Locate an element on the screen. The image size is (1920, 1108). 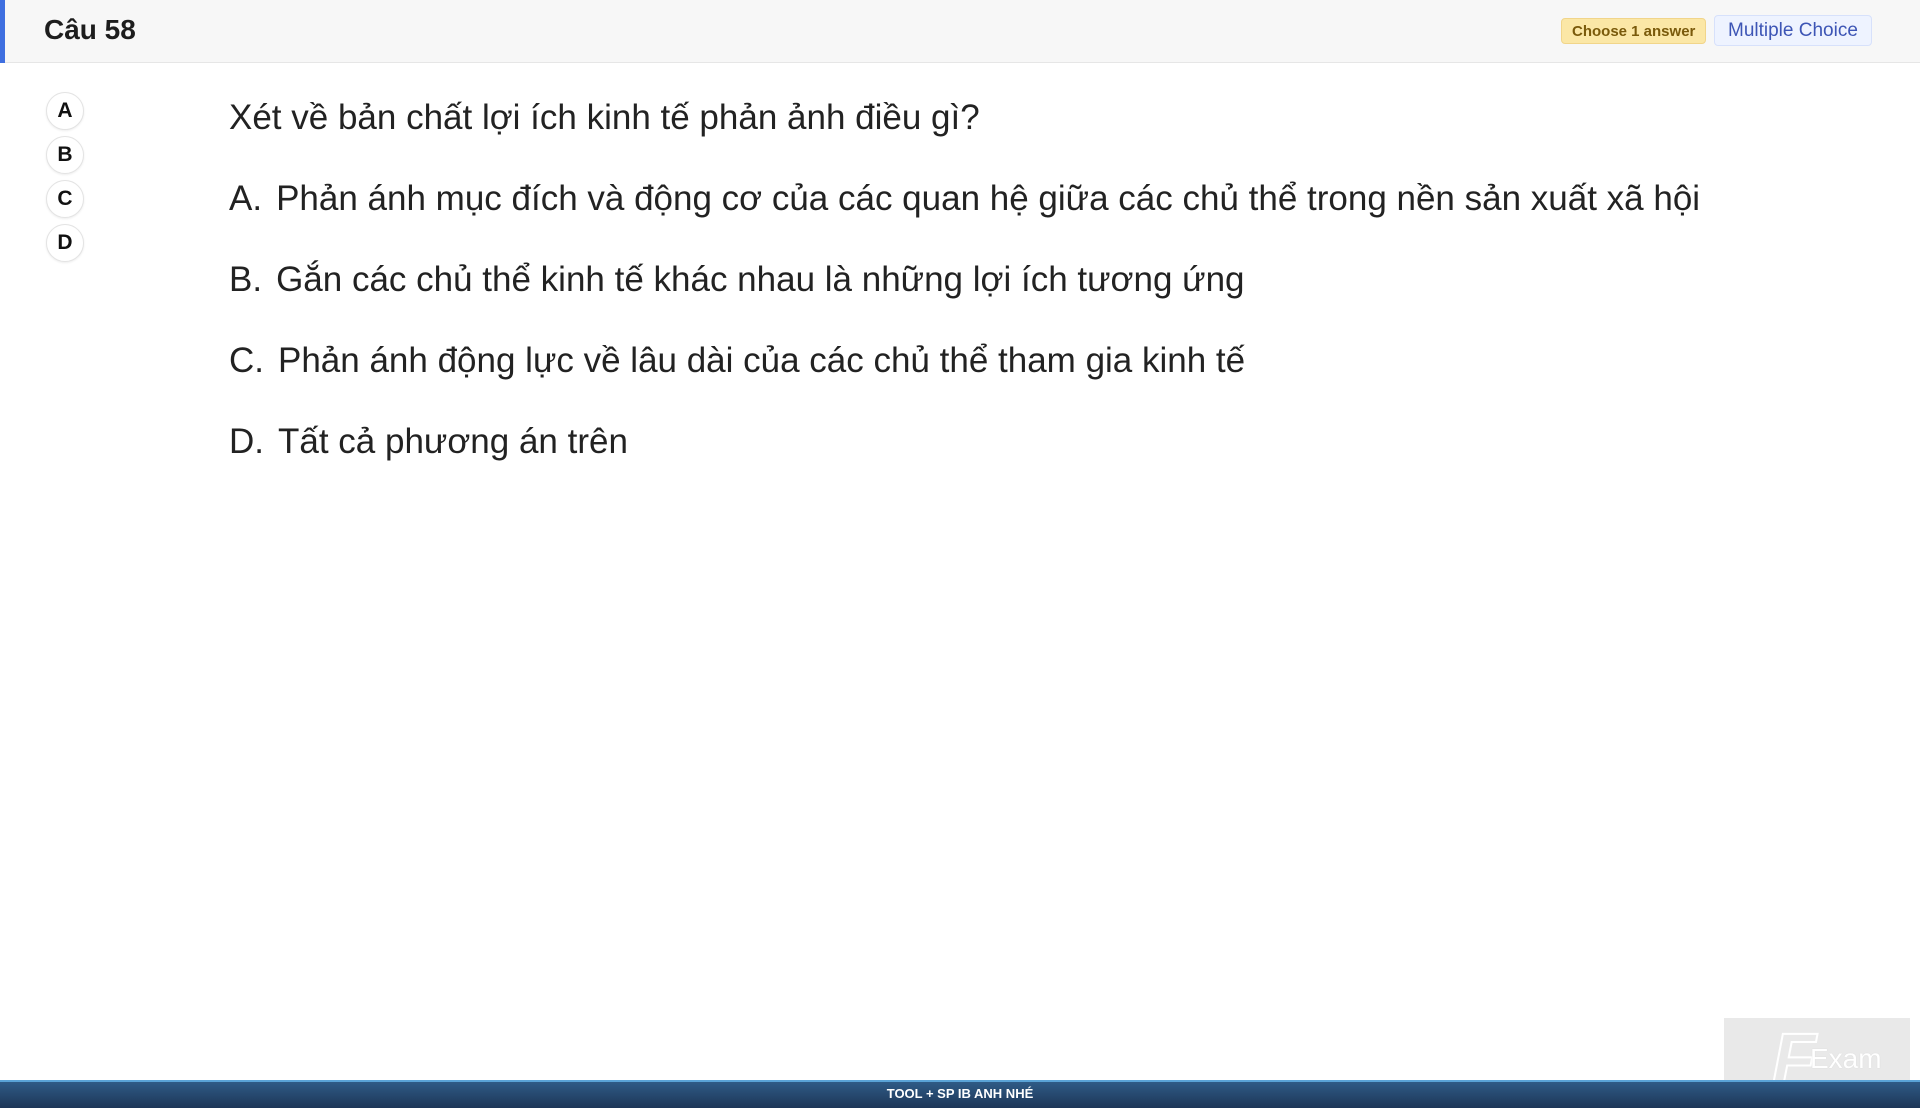
answer-selector: A B C D is located at coordinates (66, 180).